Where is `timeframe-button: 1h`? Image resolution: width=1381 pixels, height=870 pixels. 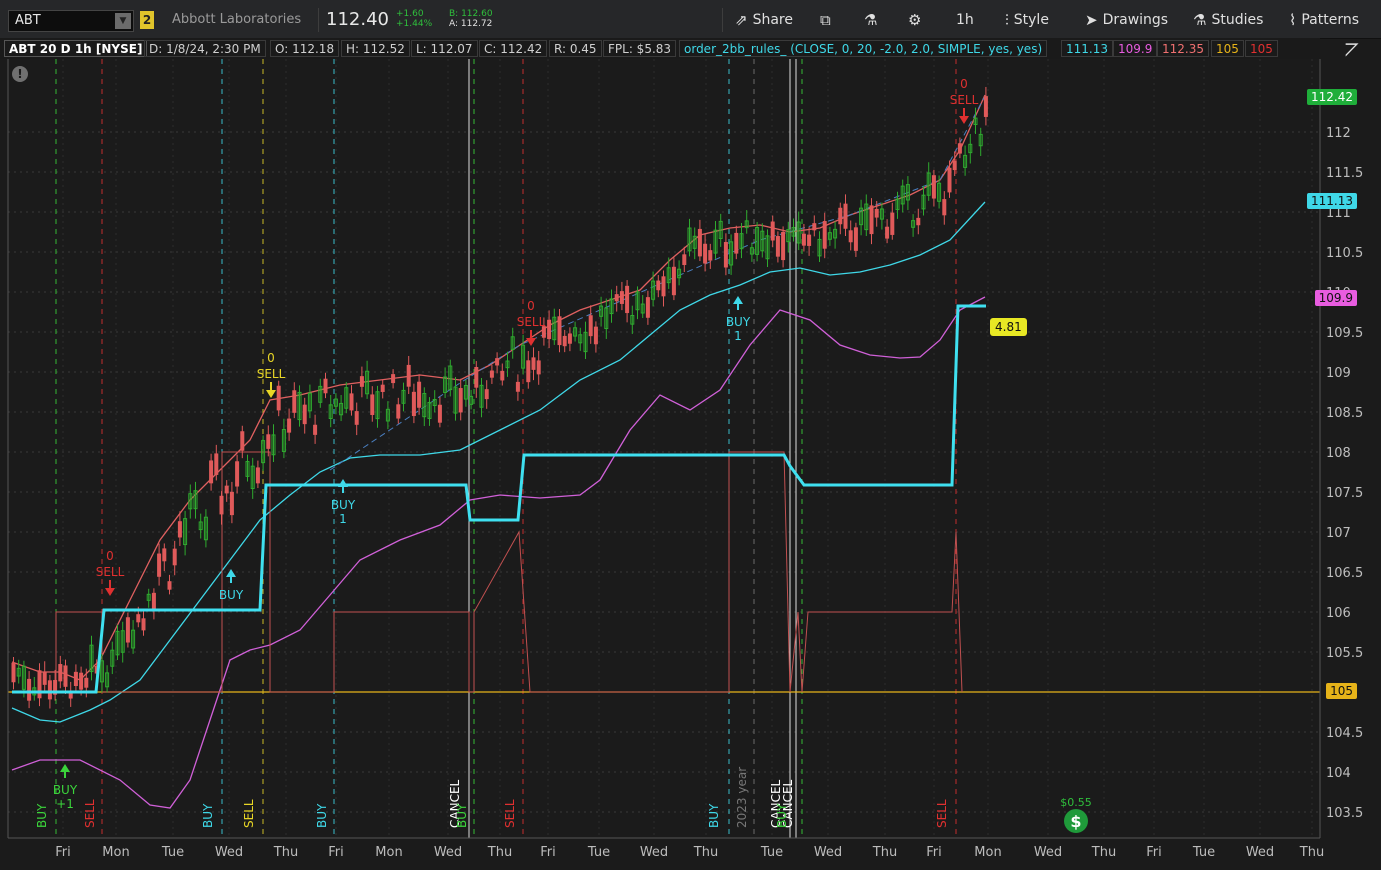 timeframe-button: 1h is located at coordinates (965, 20).